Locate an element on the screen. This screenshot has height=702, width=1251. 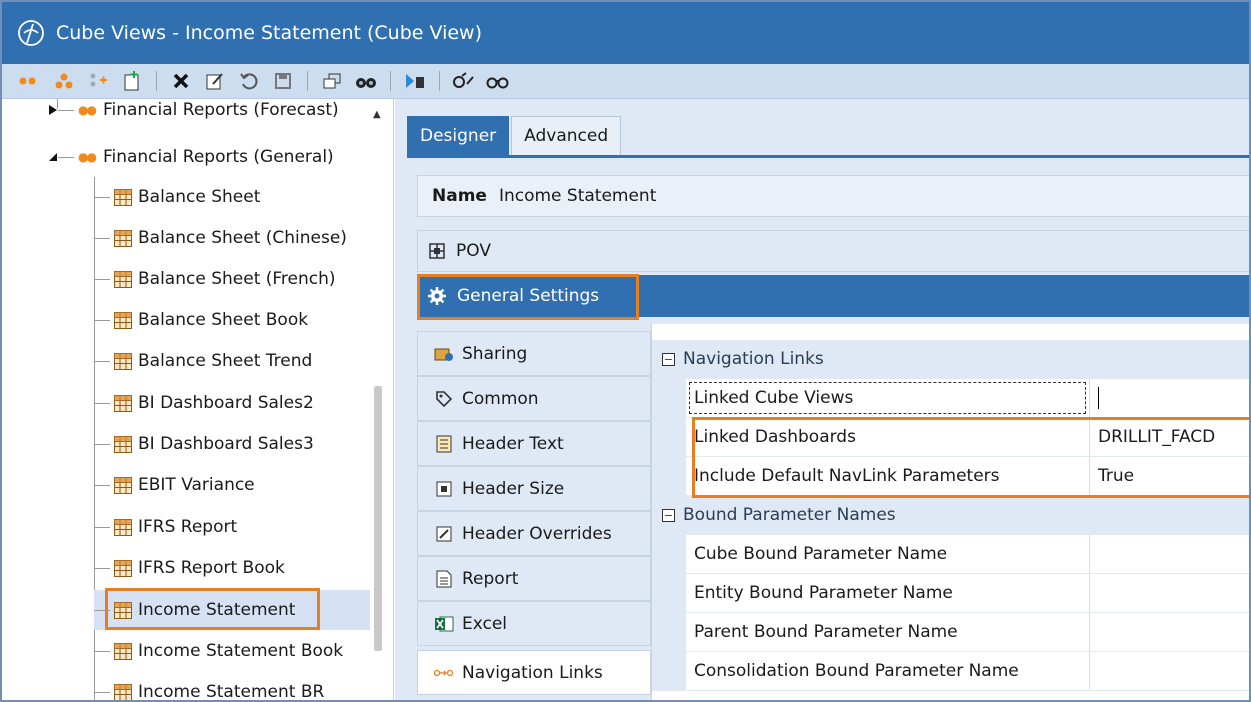
collapse-arrow-icon is located at coordinates (53, 157).